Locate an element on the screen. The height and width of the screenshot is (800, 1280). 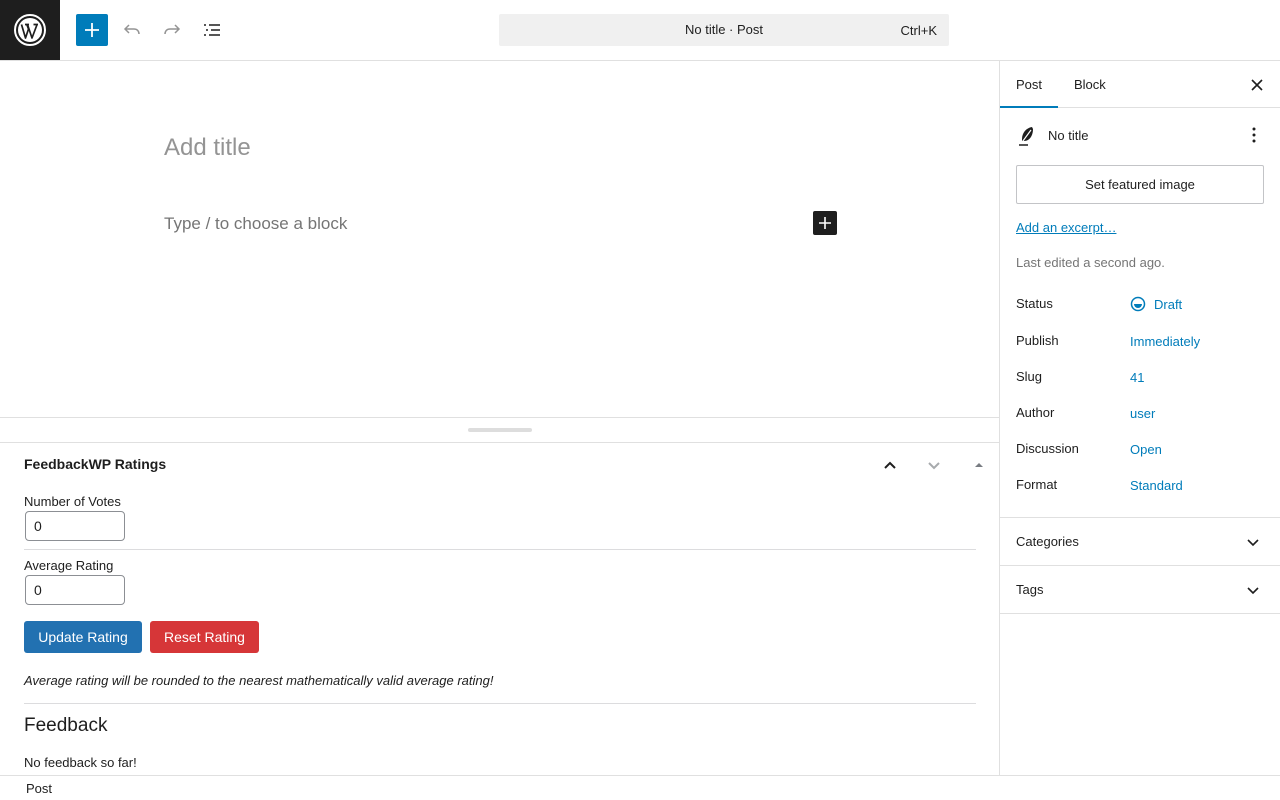
votes-label: Number of Votes is located at coordinates (72, 501).